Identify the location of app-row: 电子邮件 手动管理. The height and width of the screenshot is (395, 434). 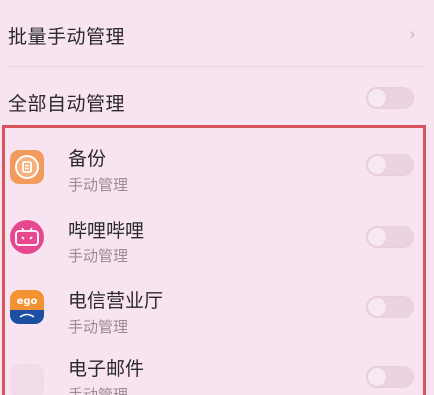
(217, 369).